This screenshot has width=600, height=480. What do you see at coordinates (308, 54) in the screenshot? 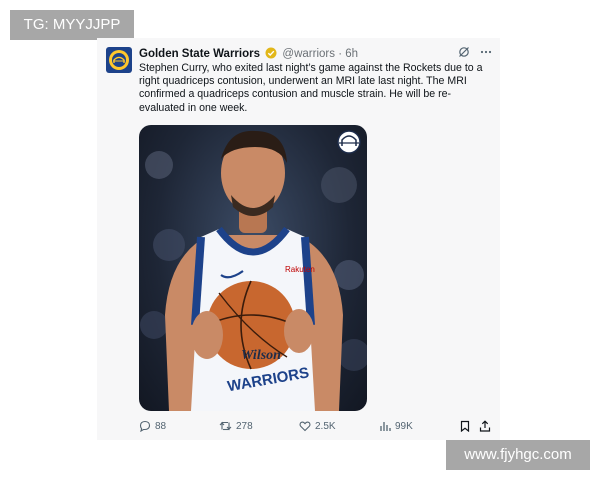
I see `author-handle: @warriors` at bounding box center [308, 54].